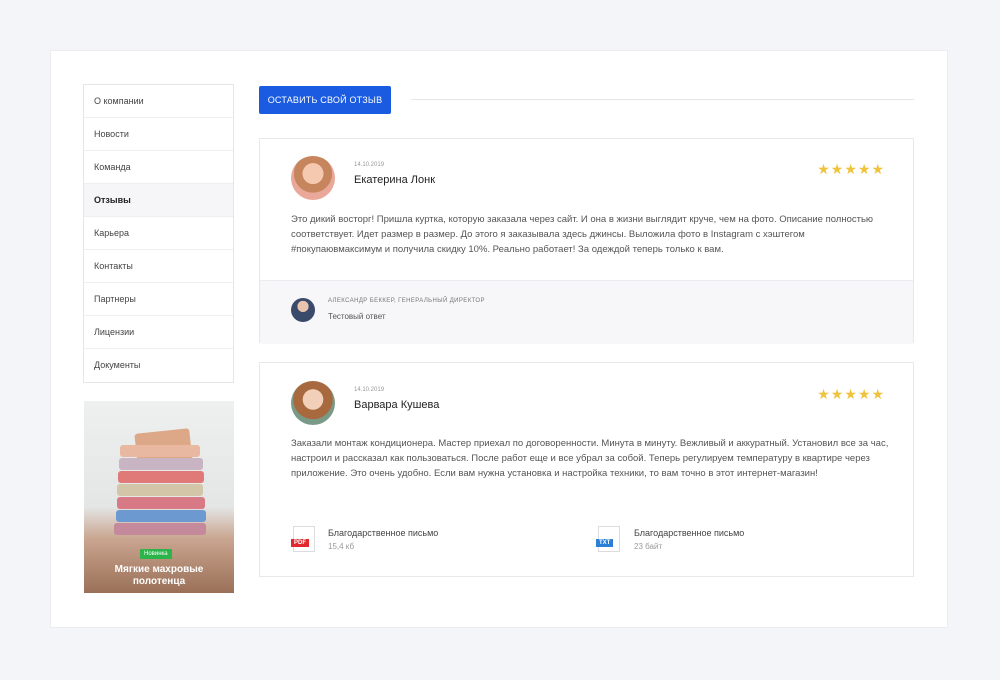  I want to click on review-author: Екатерина Лонк, so click(395, 180).